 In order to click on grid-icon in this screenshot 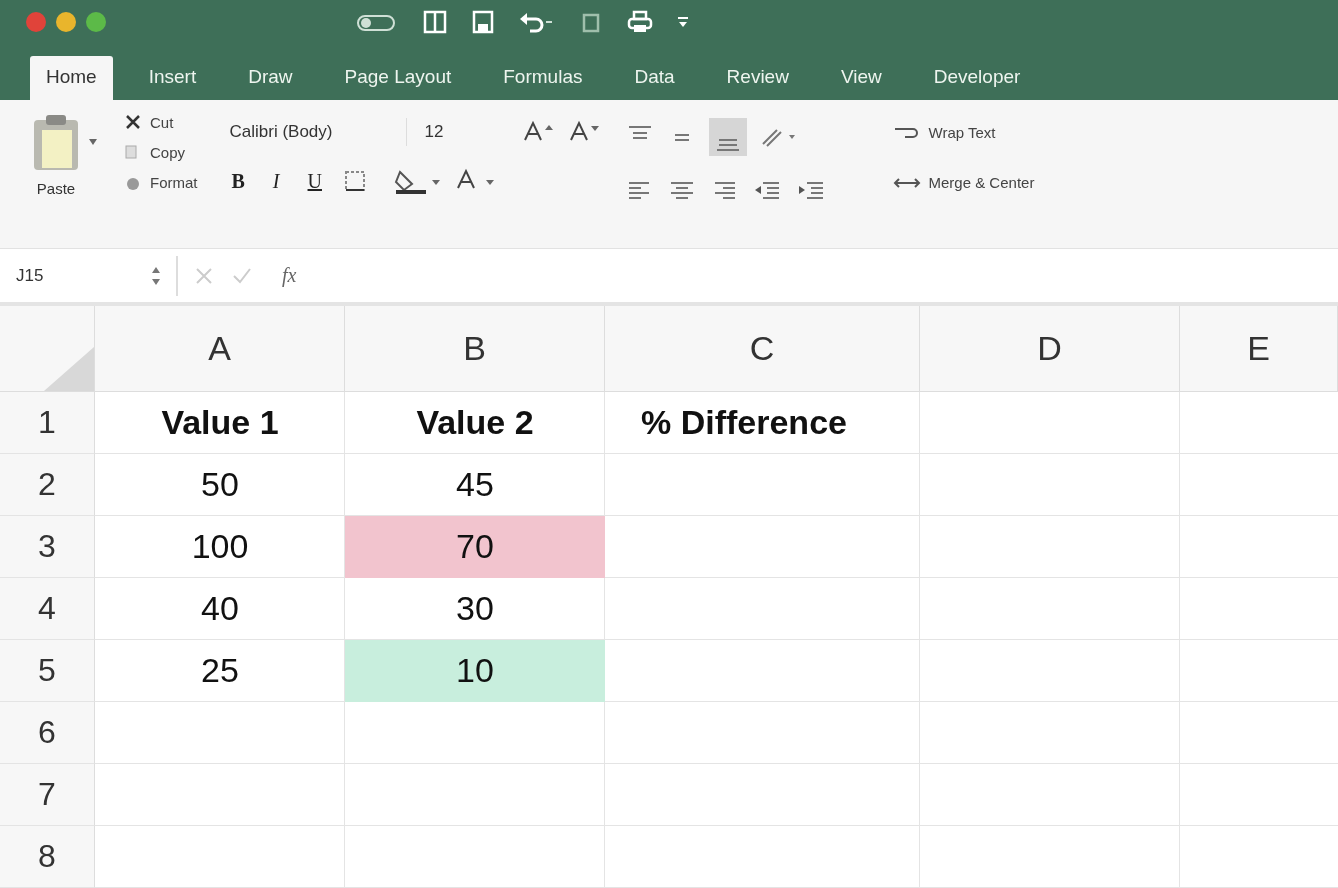, I will do `click(435, 22)`.